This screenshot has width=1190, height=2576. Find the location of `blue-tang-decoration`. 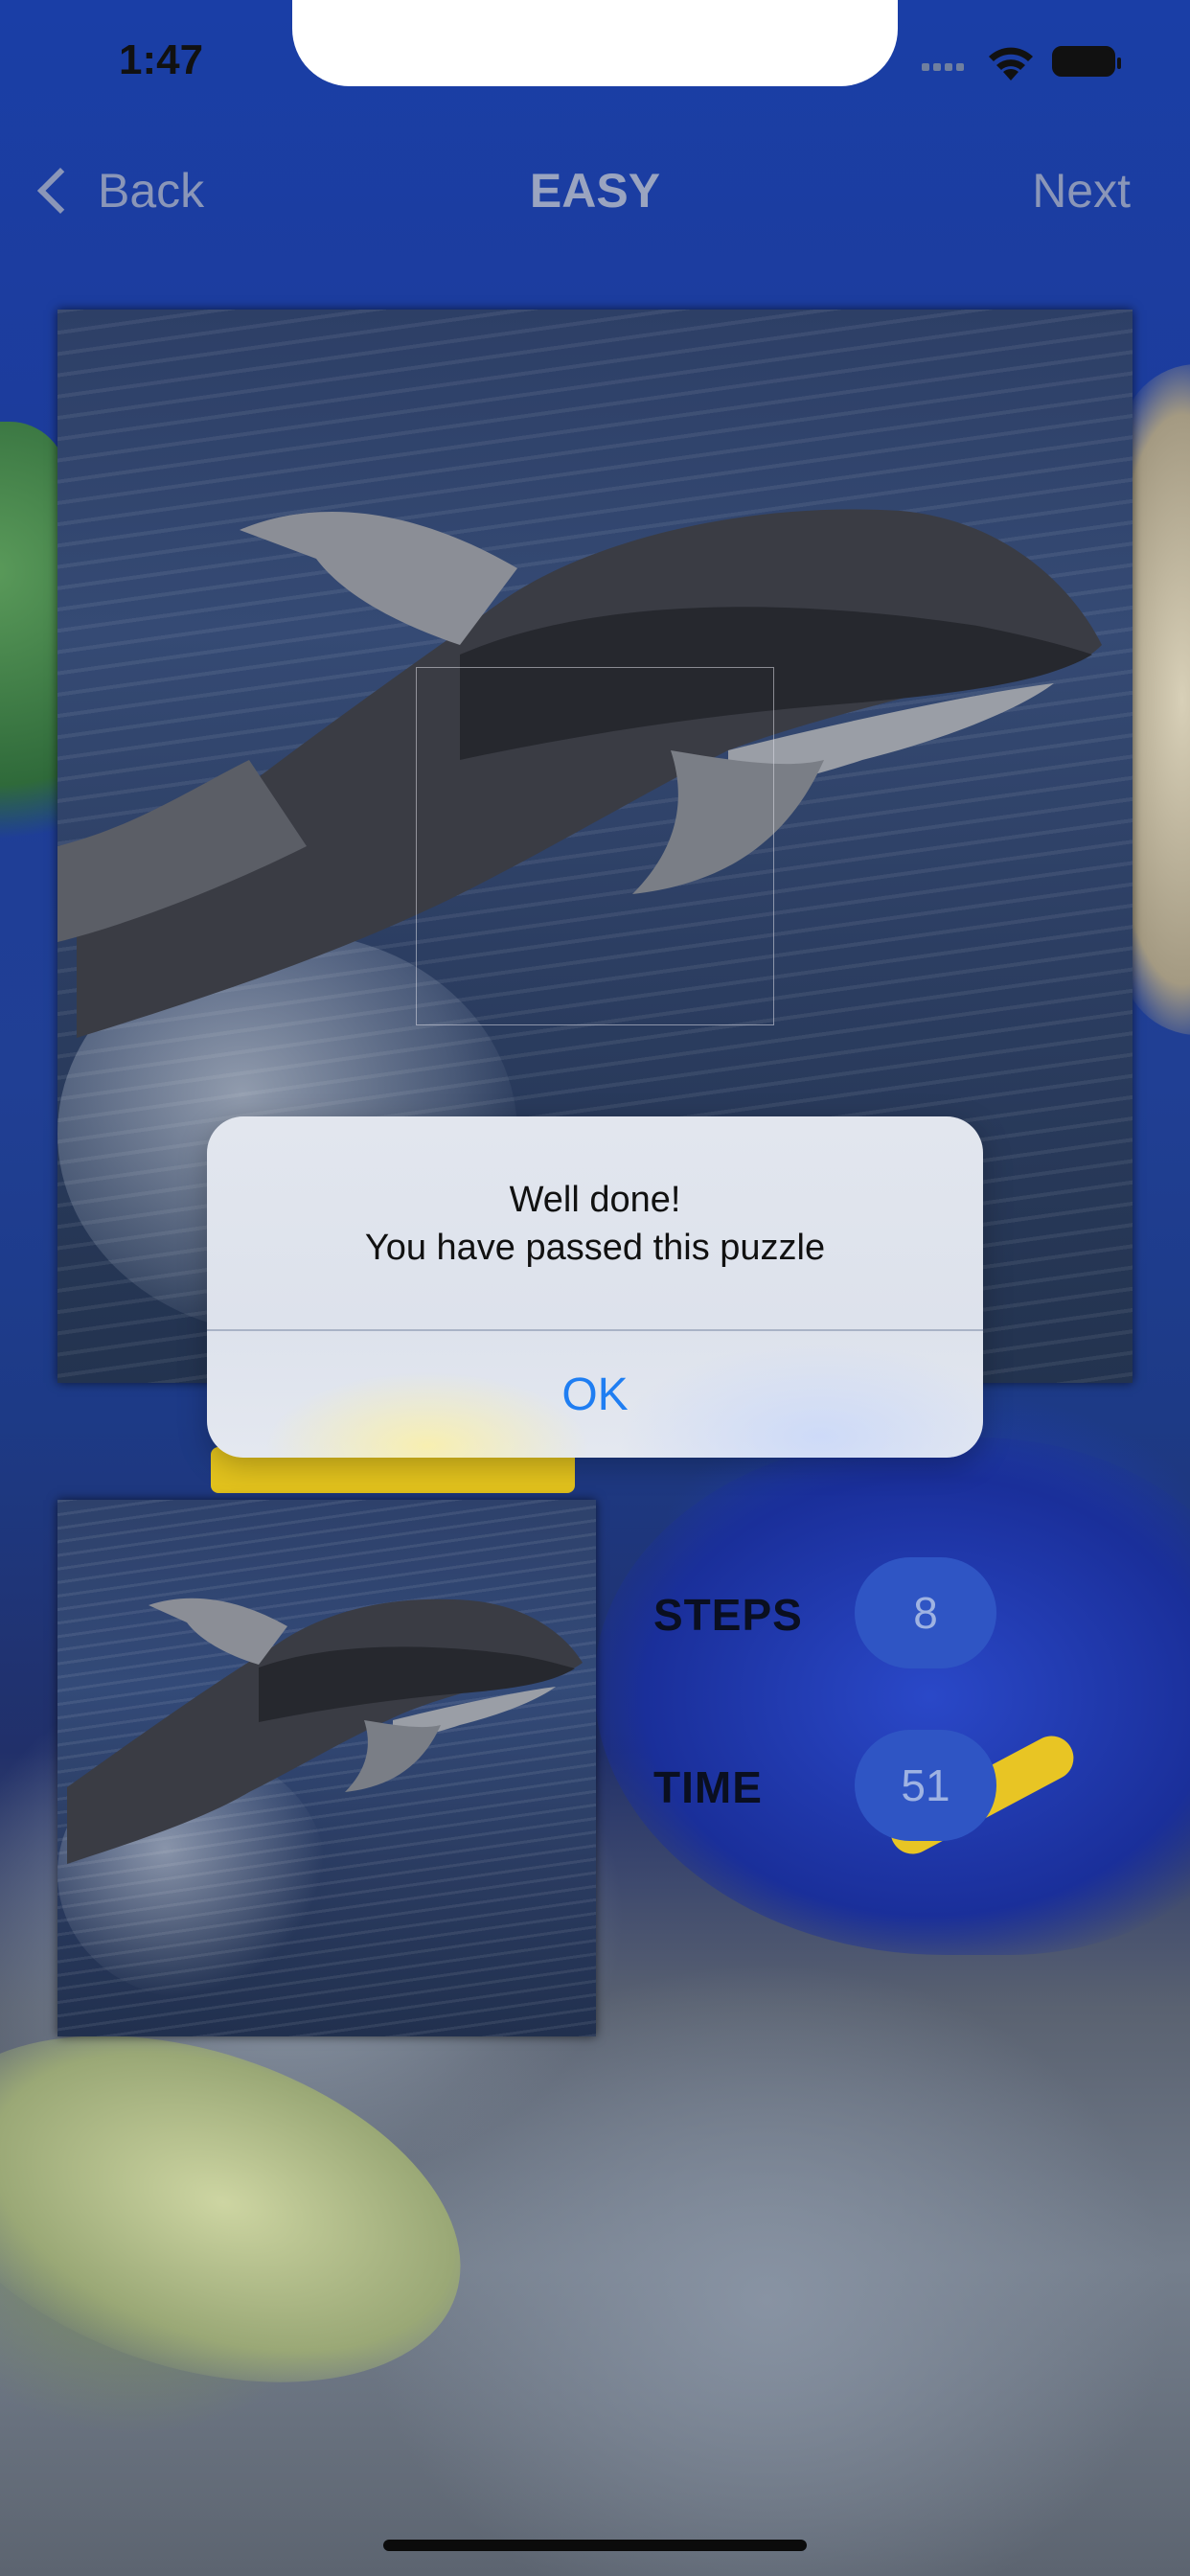

blue-tang-decoration is located at coordinates (892, 1696).